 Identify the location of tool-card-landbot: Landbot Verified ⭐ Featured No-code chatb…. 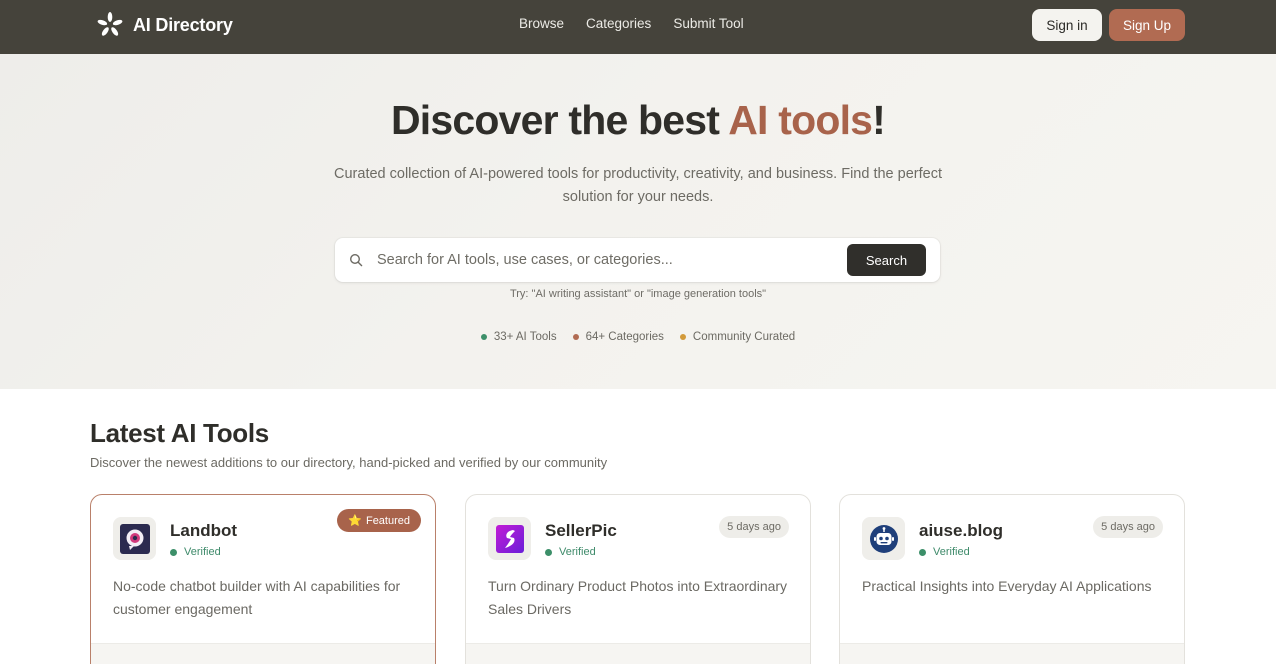
(263, 579).